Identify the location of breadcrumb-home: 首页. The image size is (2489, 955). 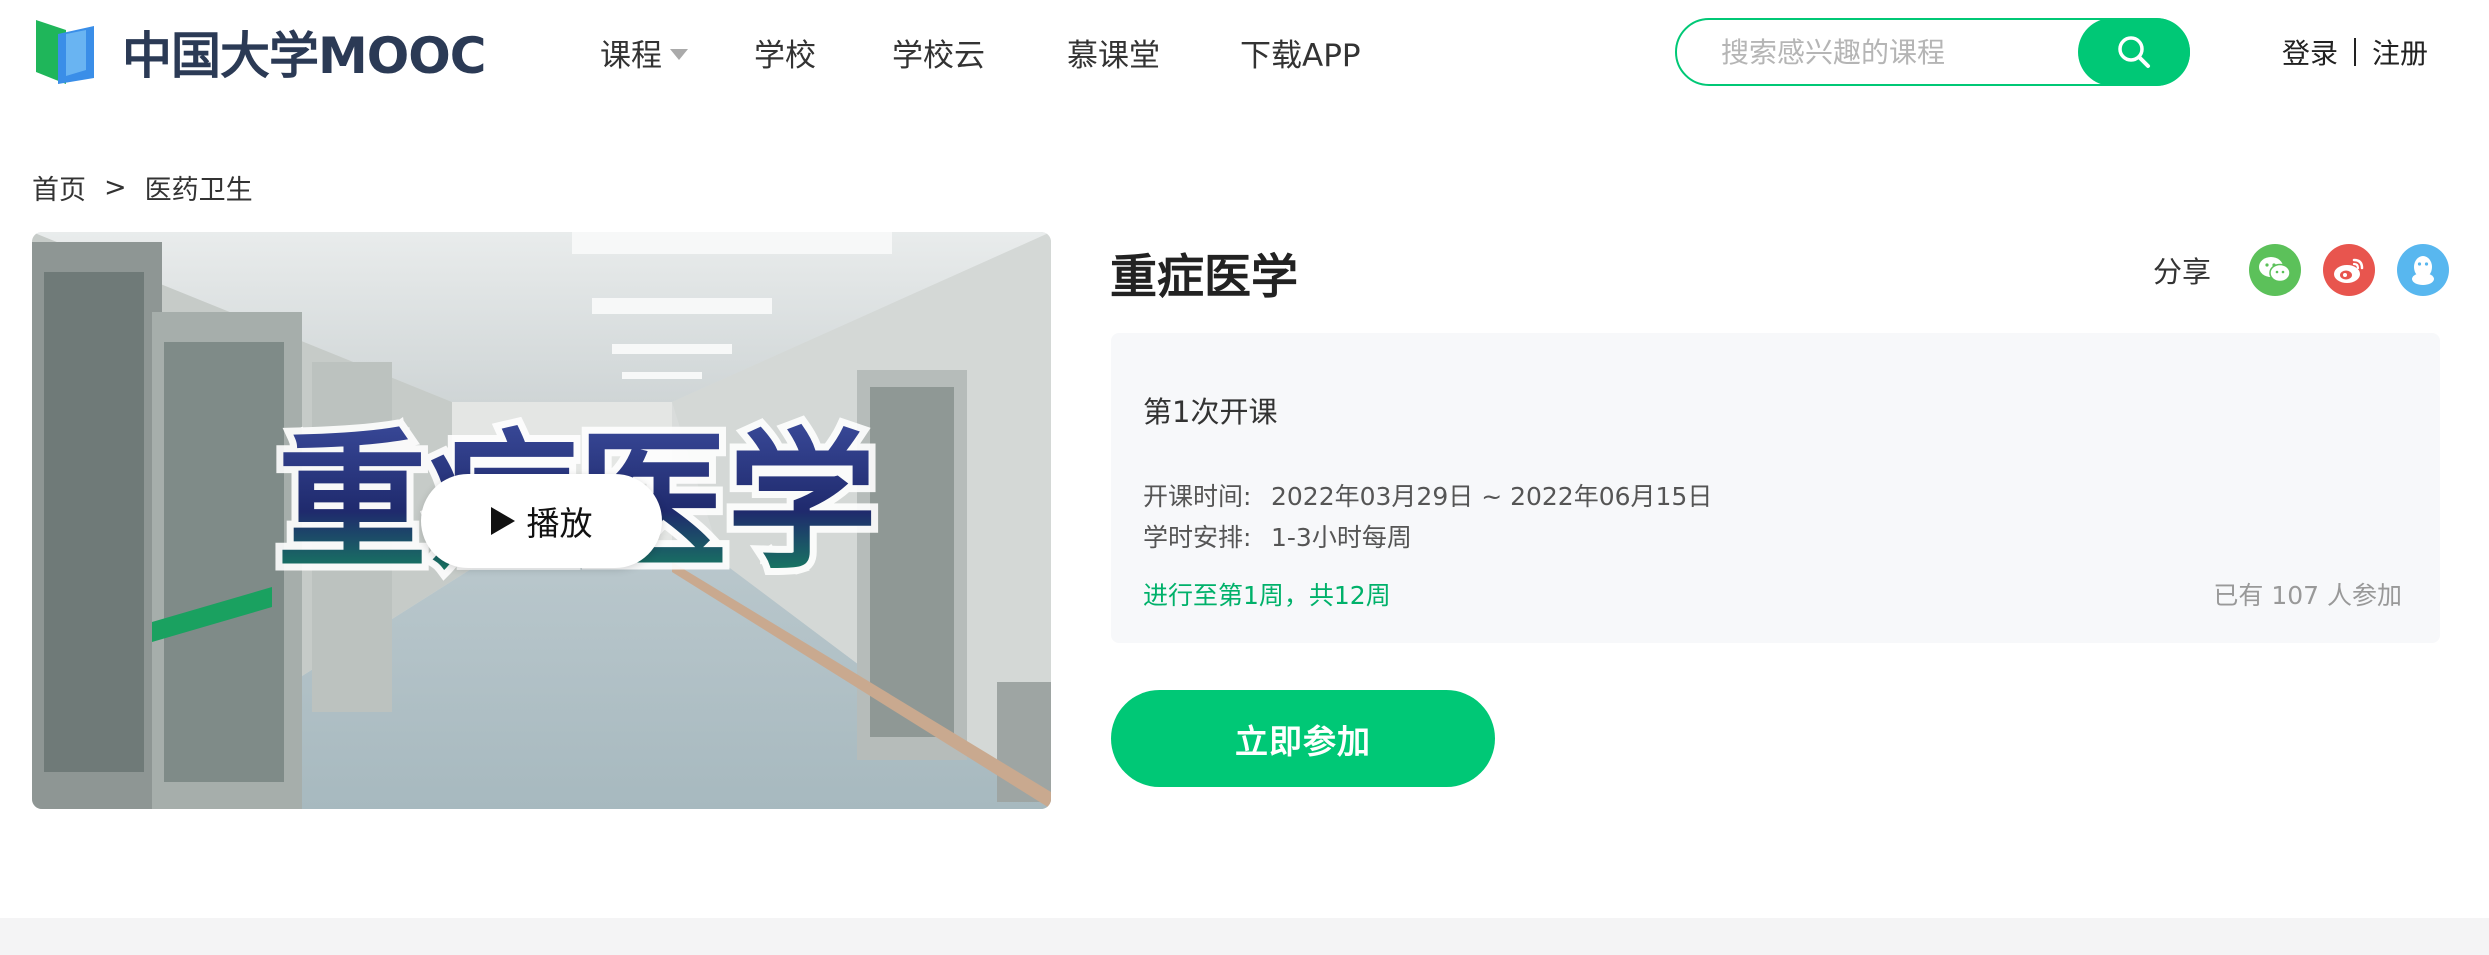
(59, 187).